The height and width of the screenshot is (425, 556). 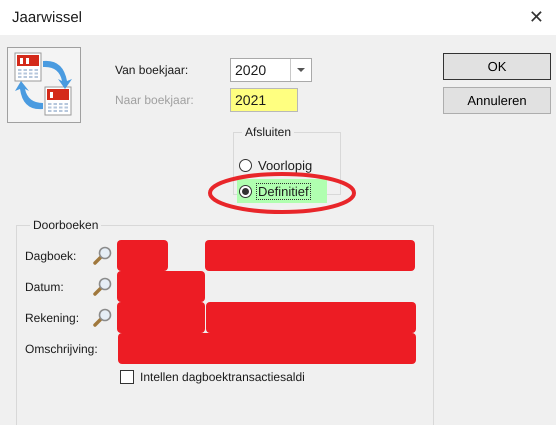 What do you see at coordinates (51, 255) in the screenshot?
I see `field-label: Dagboek:` at bounding box center [51, 255].